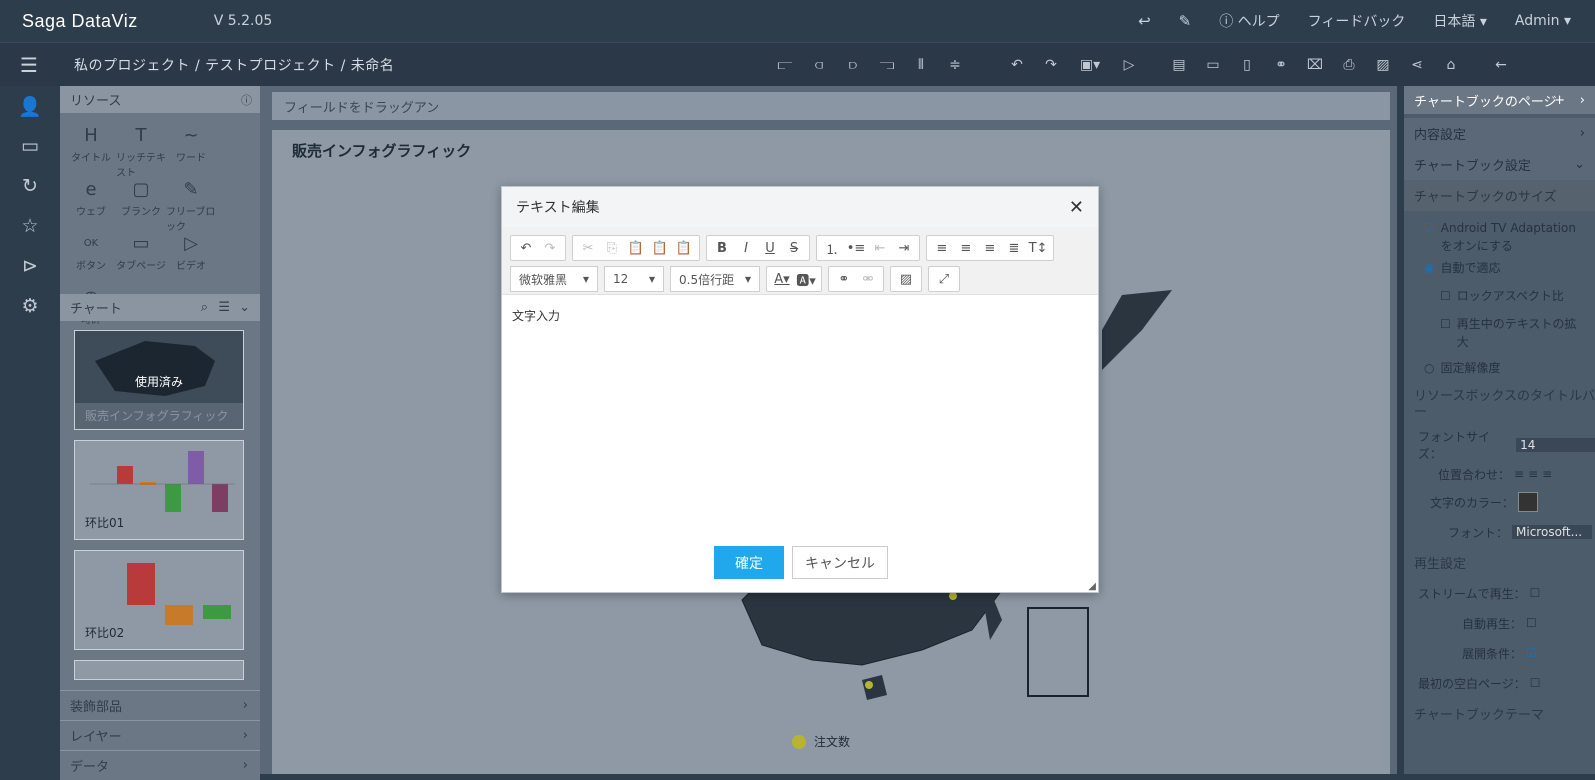 This screenshot has width=1595, height=780. I want to click on chart-thumb-01: 环比01, so click(159, 490).